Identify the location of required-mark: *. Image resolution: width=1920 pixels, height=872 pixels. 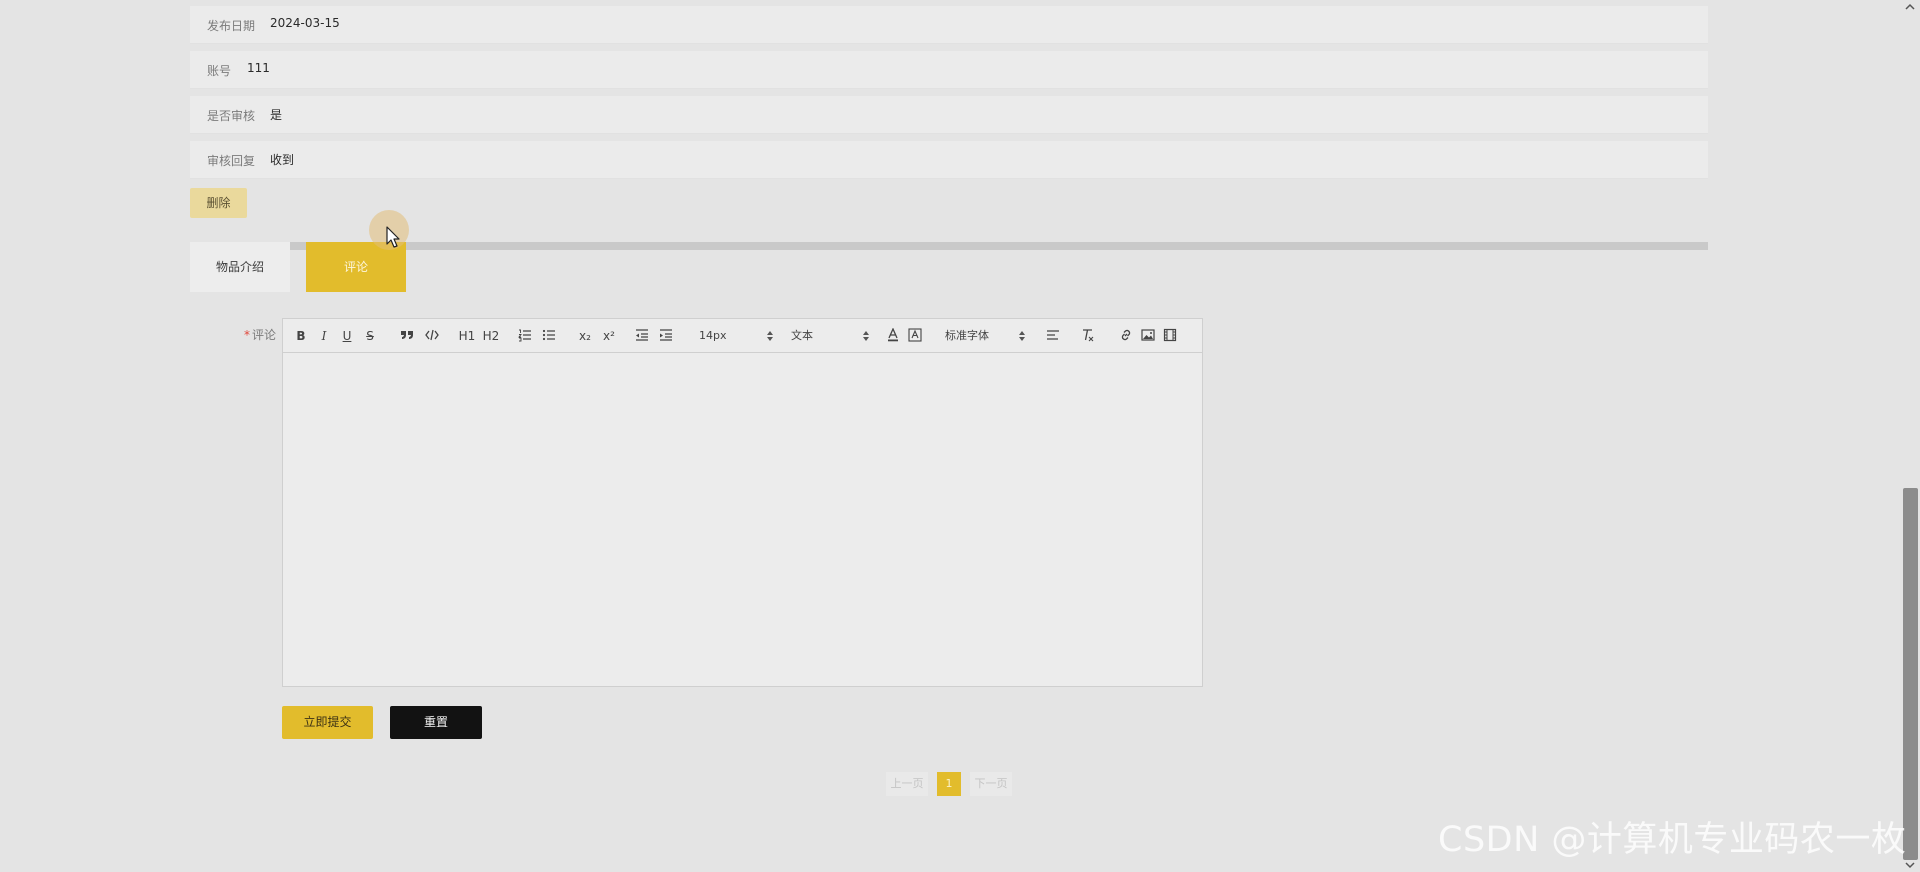
(246, 335).